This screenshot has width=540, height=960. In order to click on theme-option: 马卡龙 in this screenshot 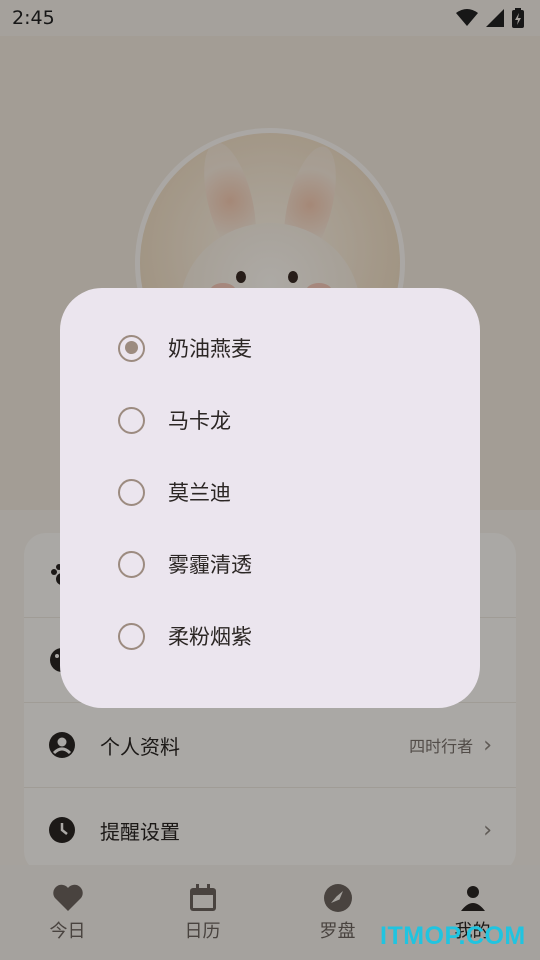, I will do `click(270, 420)`.